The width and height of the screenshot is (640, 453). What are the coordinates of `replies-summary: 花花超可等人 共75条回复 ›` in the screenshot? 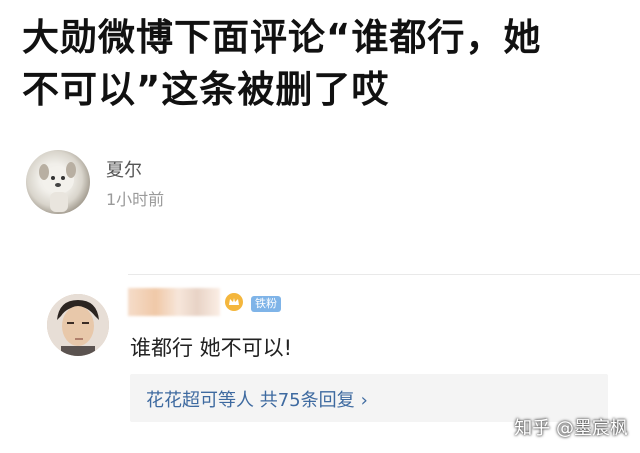 It's located at (257, 399).